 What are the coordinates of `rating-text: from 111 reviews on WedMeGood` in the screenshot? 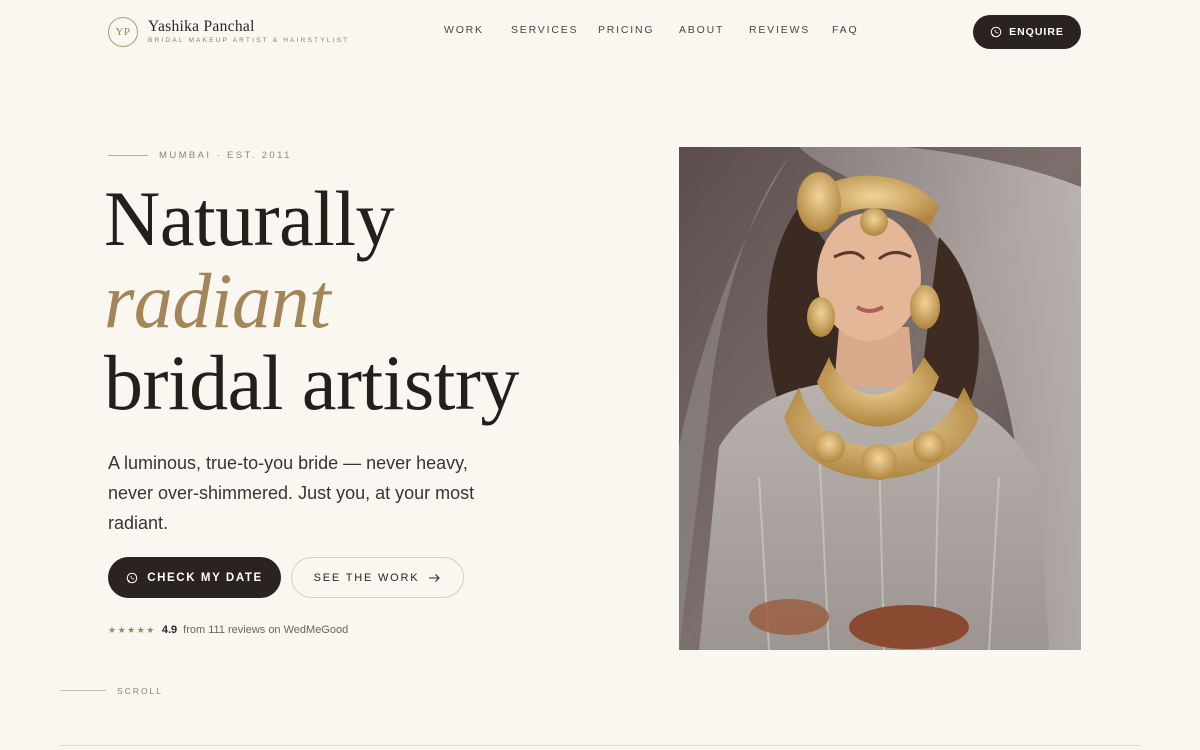 It's located at (266, 630).